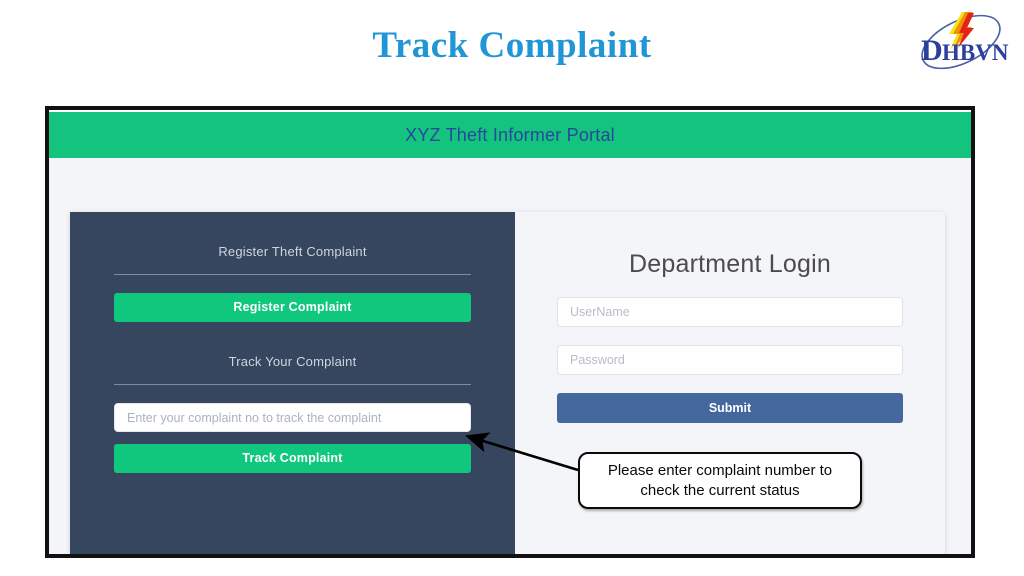 Image resolution: width=1024 pixels, height=576 pixels. I want to click on submit-button: Submit, so click(730, 408).